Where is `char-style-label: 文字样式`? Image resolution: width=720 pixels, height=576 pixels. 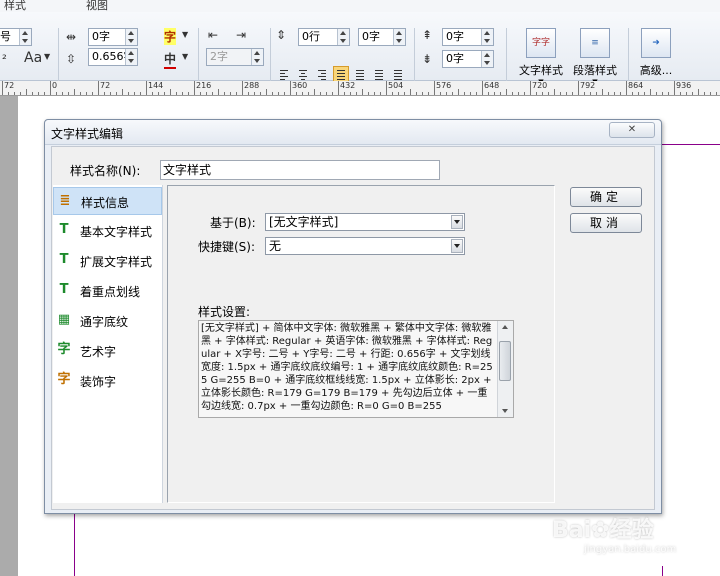
char-style-label: 文字样式 is located at coordinates (541, 70).